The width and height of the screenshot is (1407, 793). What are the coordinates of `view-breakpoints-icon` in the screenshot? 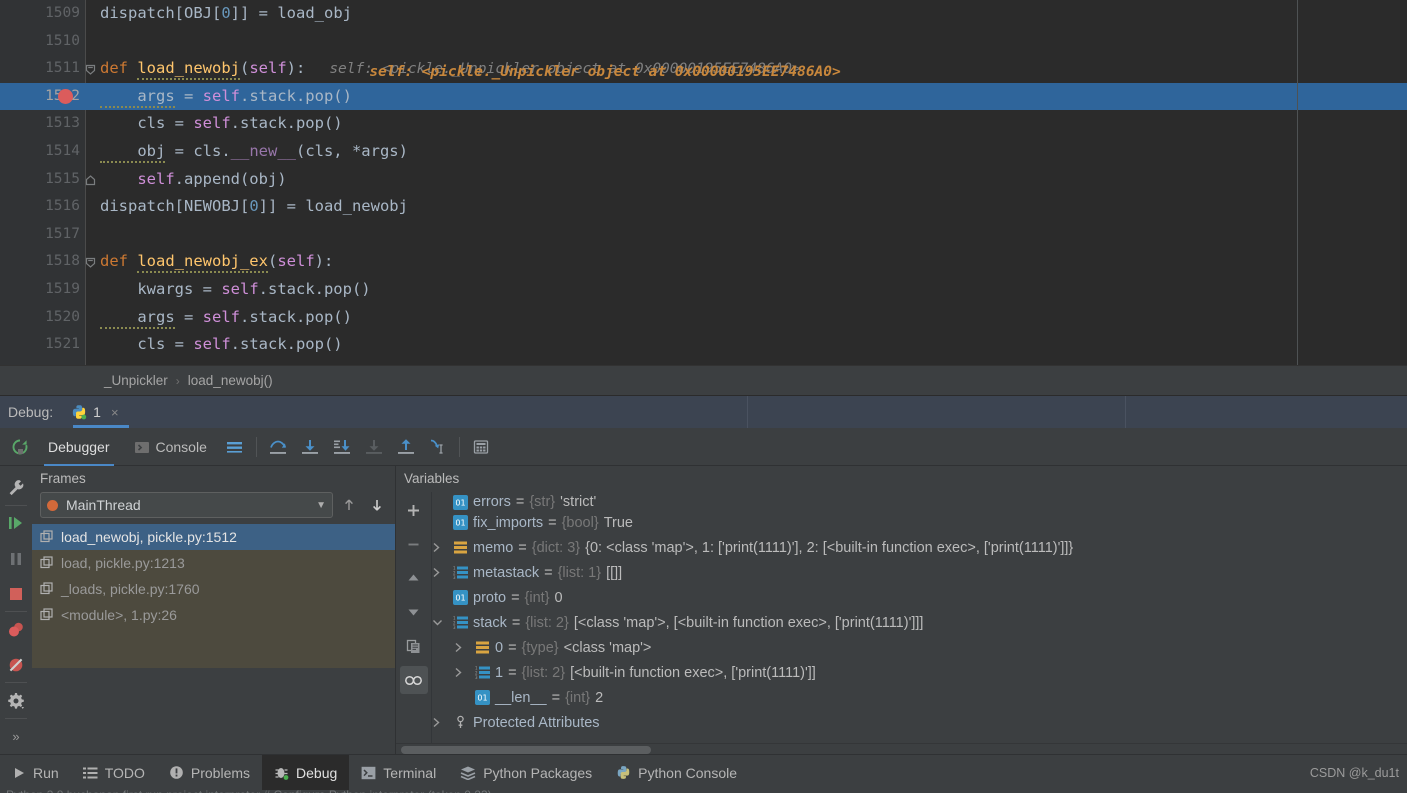 It's located at (16, 629).